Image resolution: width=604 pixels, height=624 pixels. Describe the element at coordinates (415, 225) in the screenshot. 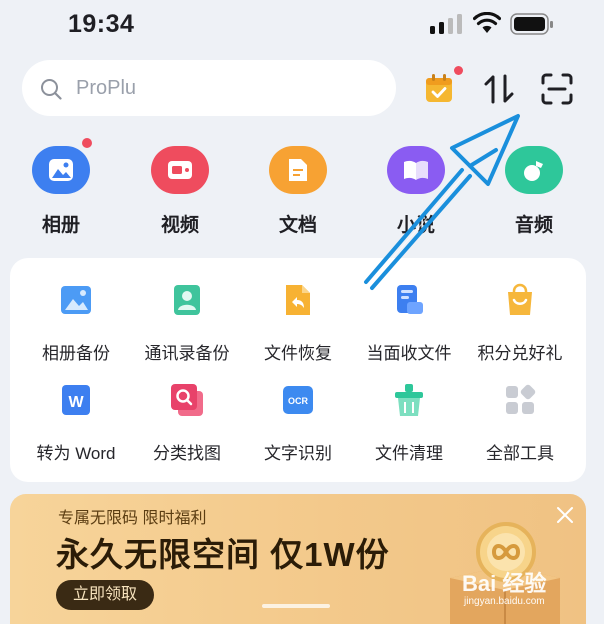

I see `category-novel-label: 小说` at that location.